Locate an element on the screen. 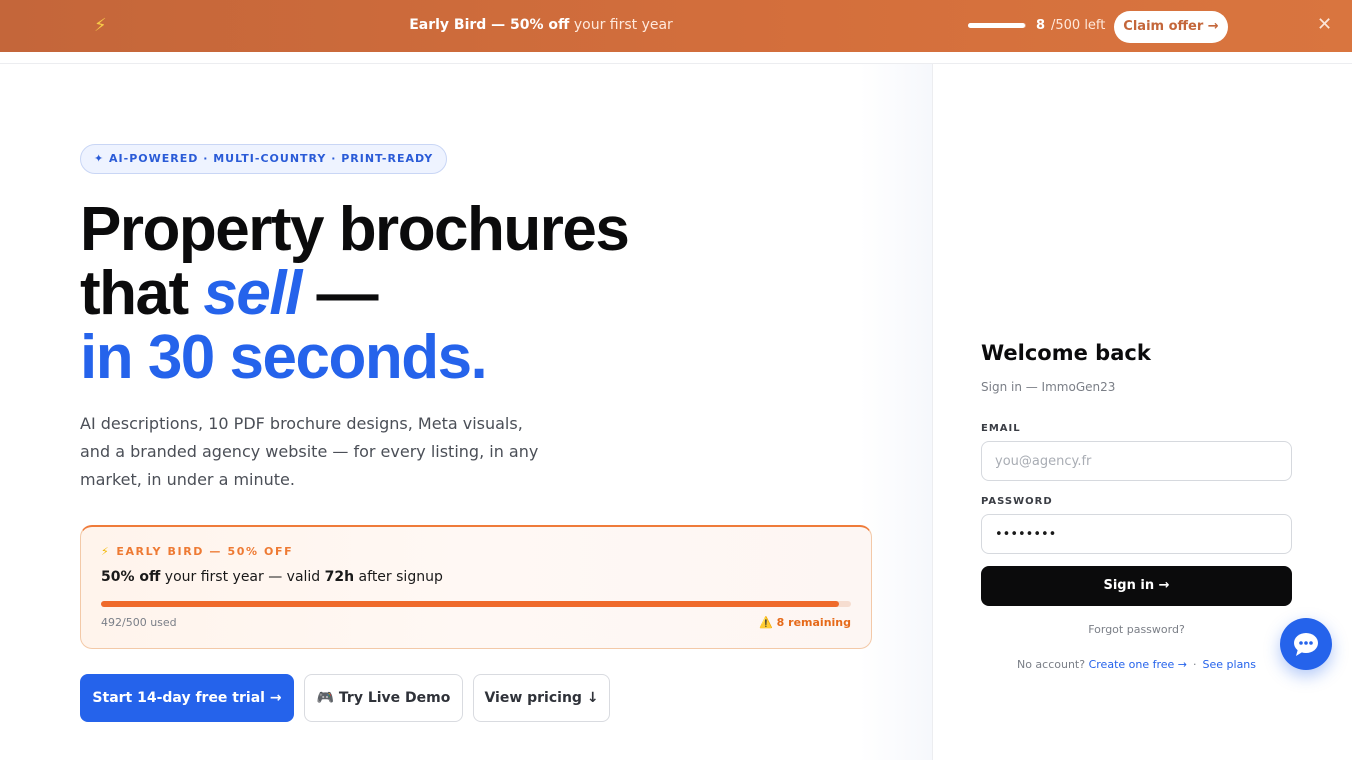 The image size is (1352, 760). panel-shadow is located at coordinates (896, 412).